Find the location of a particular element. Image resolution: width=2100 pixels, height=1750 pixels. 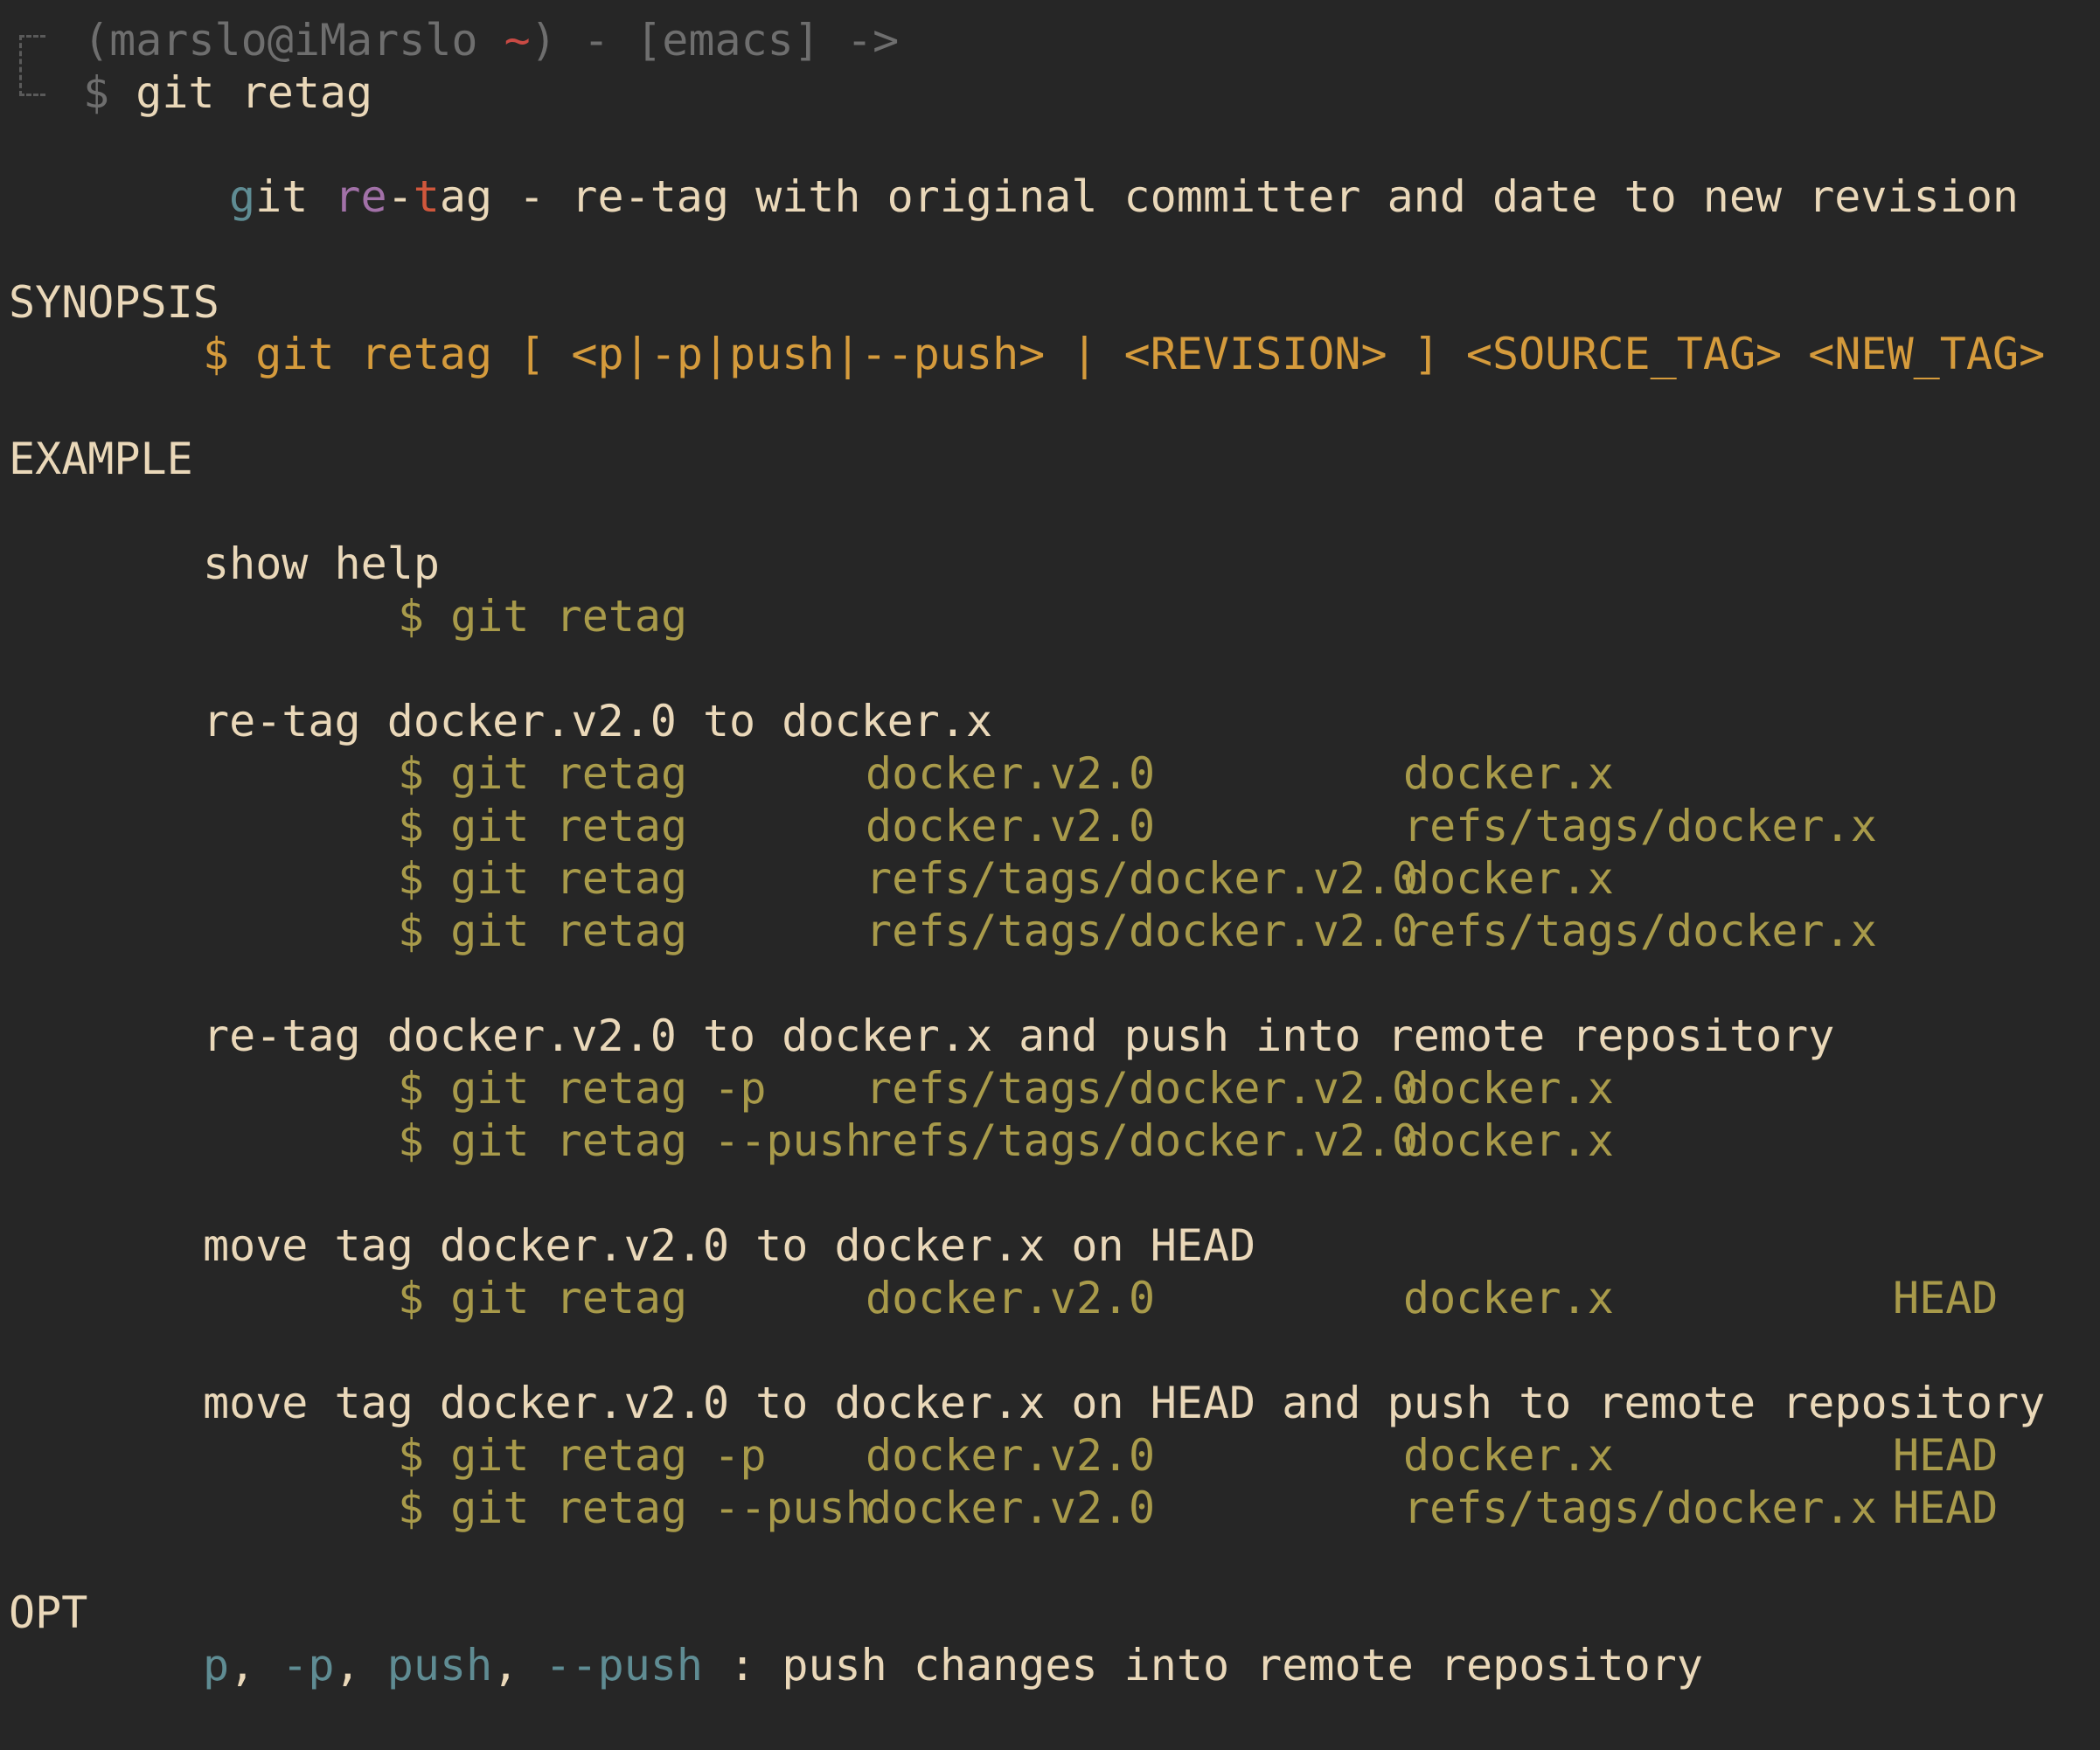

title-dash: - is located at coordinates (400, 196).